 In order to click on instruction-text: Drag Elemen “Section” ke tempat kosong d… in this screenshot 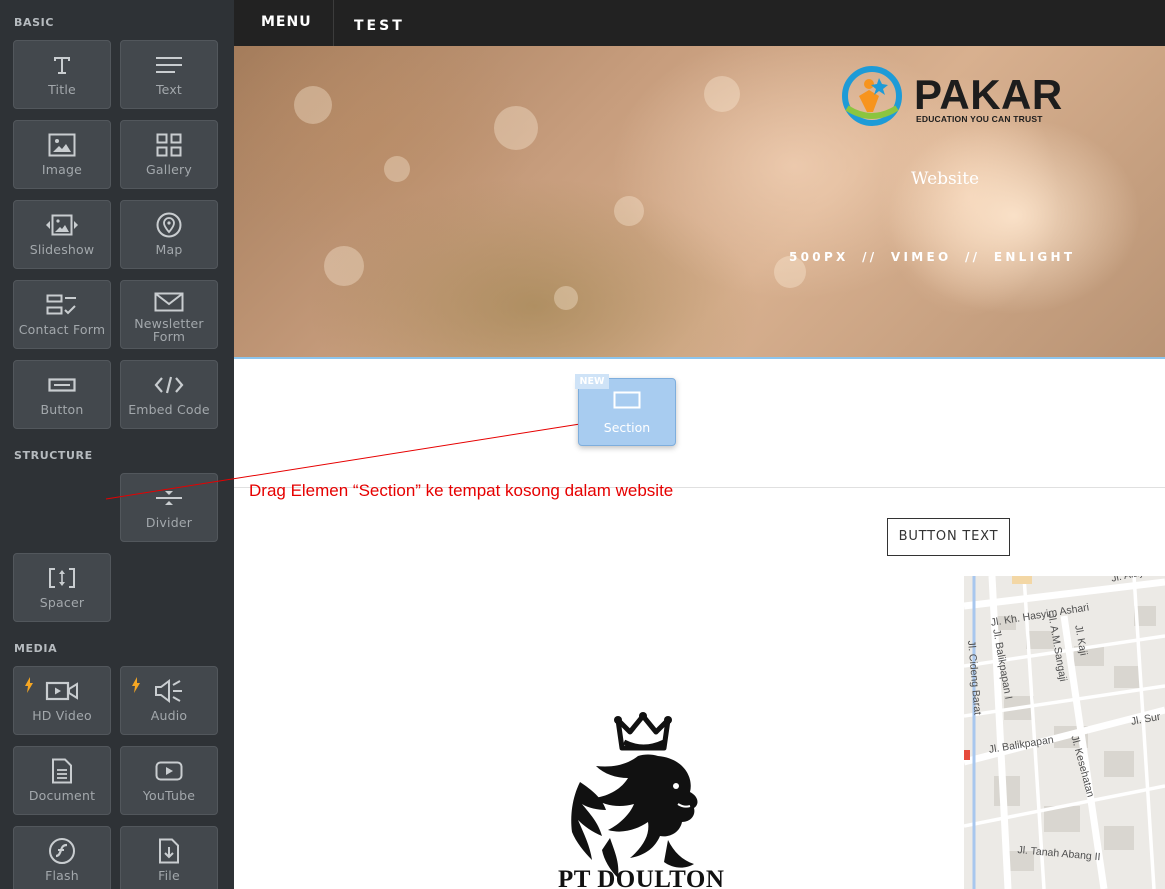, I will do `click(461, 490)`.